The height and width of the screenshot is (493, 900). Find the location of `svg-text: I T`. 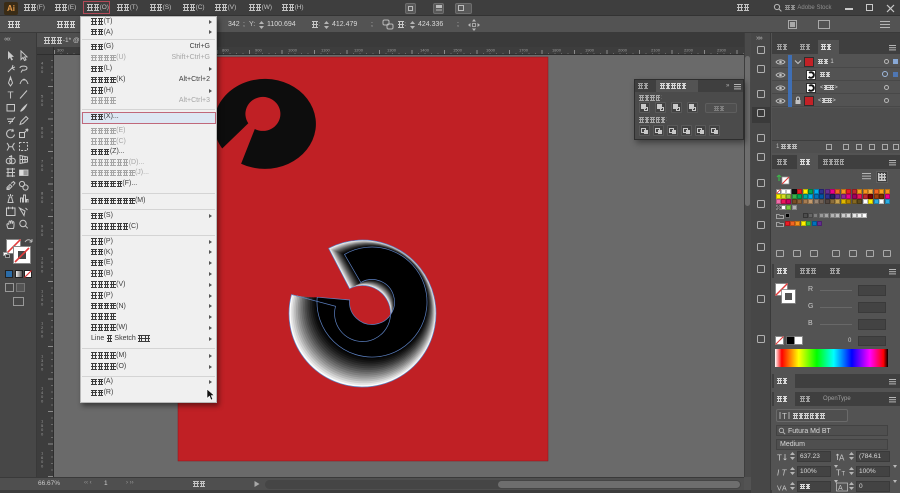

svg-text: I T is located at coordinates (782, 473).